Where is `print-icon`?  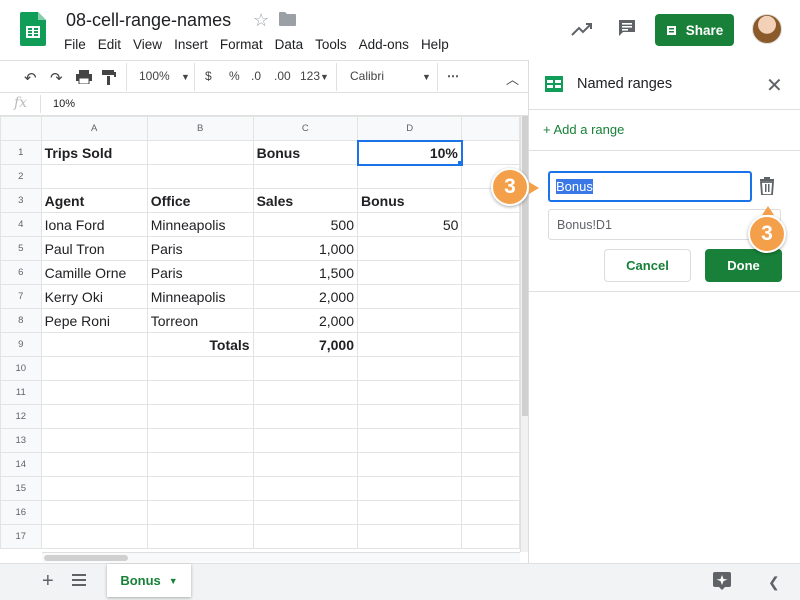
print-icon is located at coordinates (84, 77).